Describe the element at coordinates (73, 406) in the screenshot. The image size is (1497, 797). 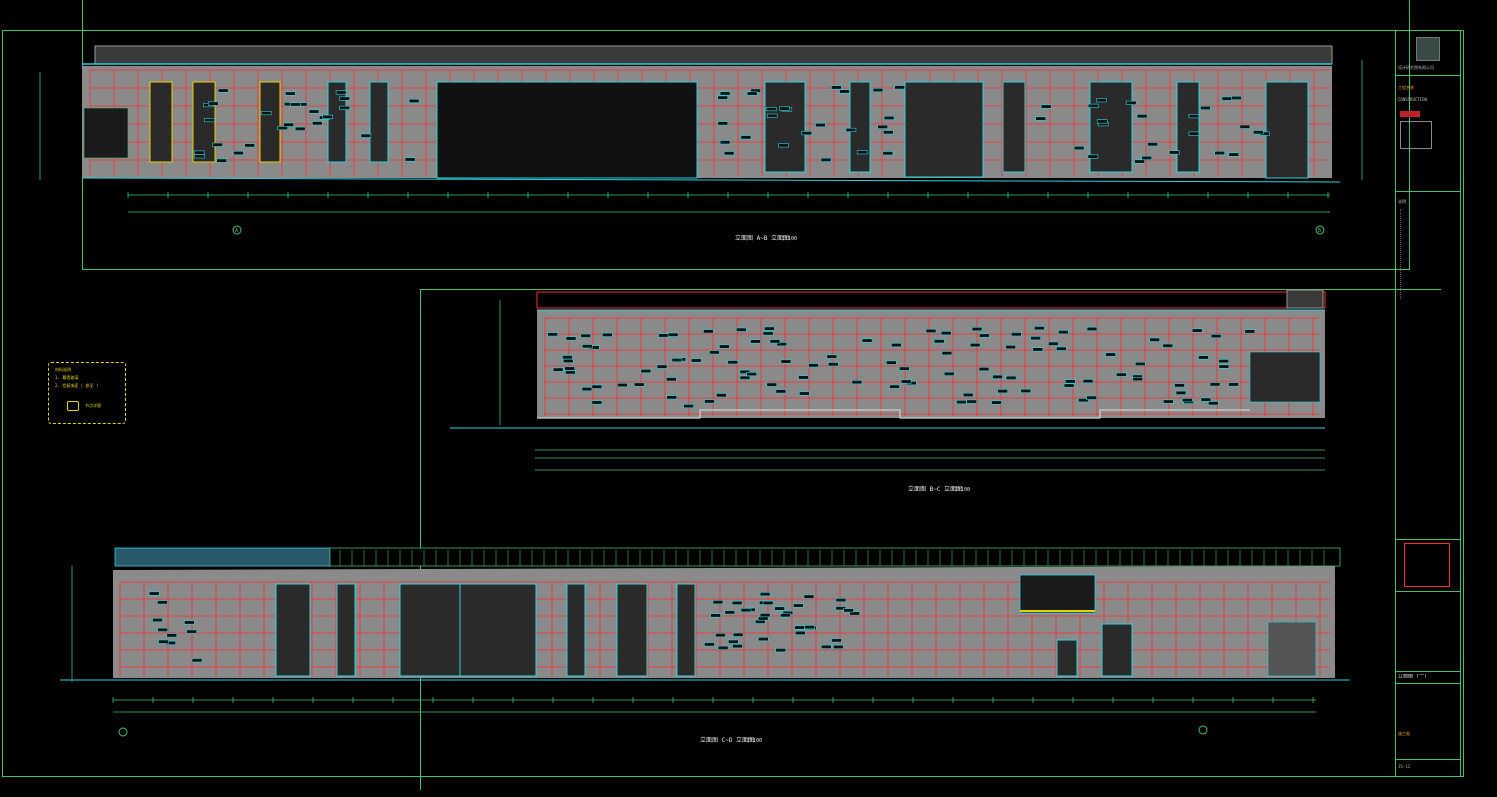
I see `legend-symbol-icon` at that location.